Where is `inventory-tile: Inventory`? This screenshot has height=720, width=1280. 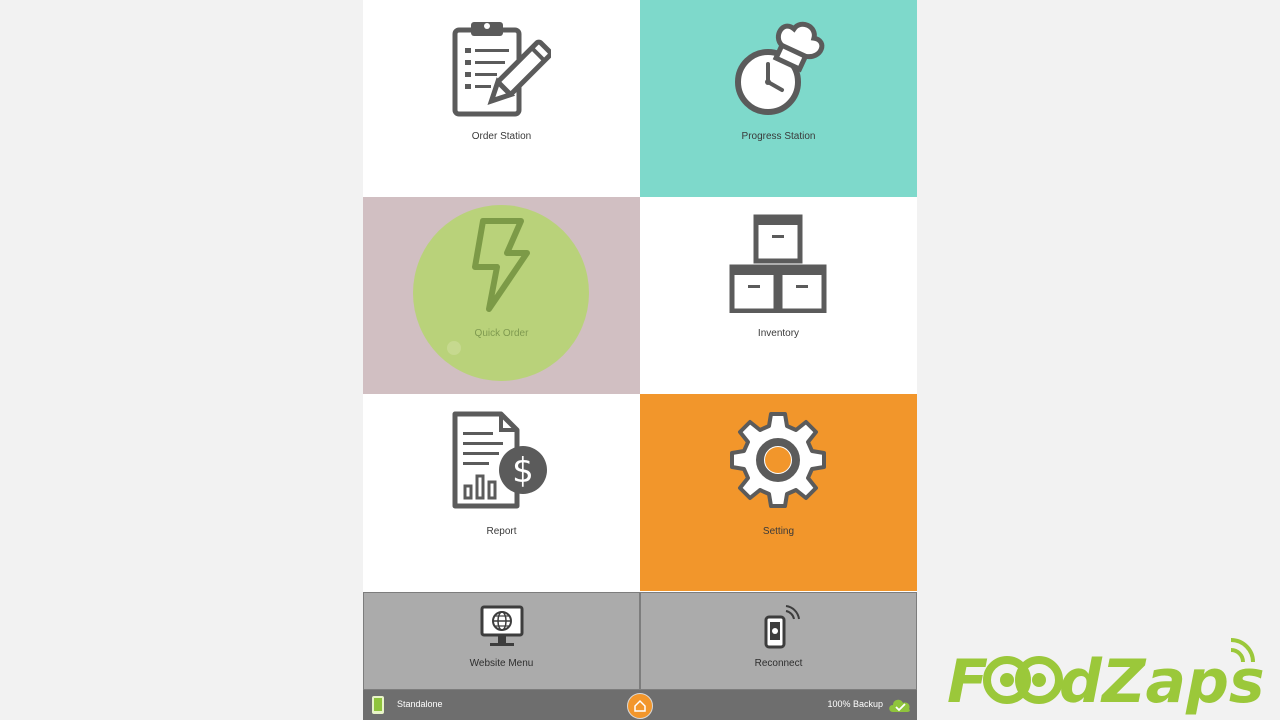
inventory-tile: Inventory is located at coordinates (778, 295).